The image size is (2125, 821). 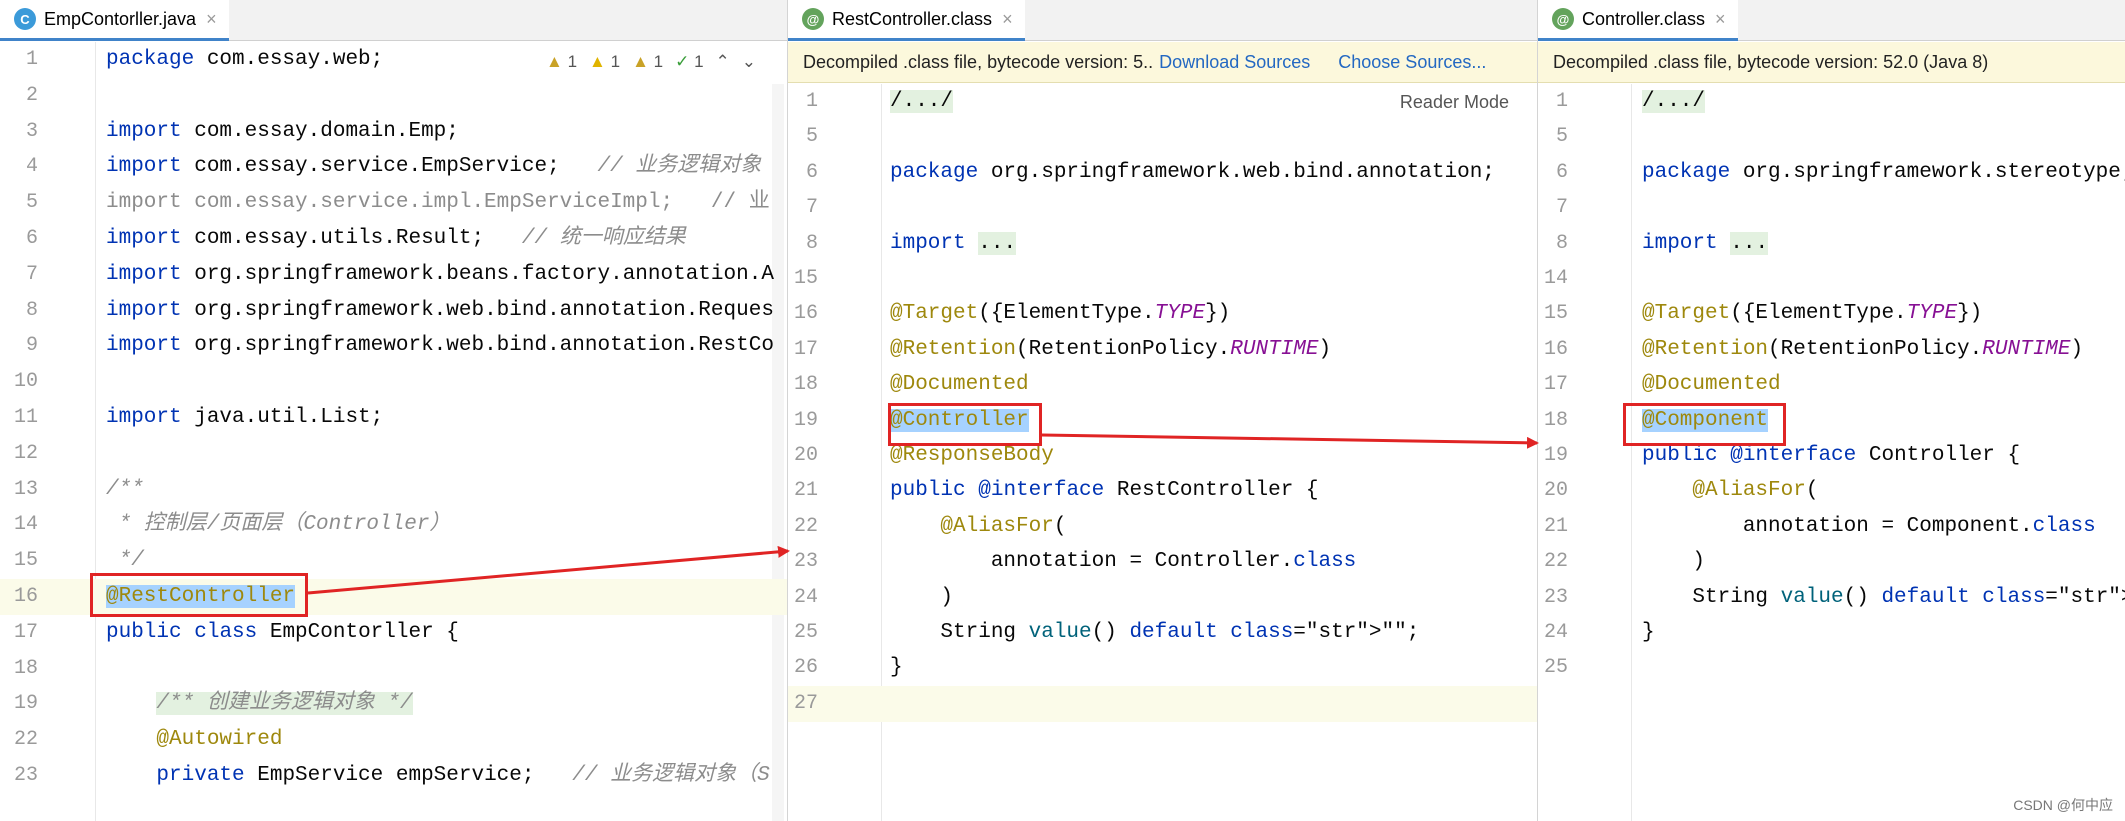 I want to click on code-line: 13 /**, so click(x=393, y=490).